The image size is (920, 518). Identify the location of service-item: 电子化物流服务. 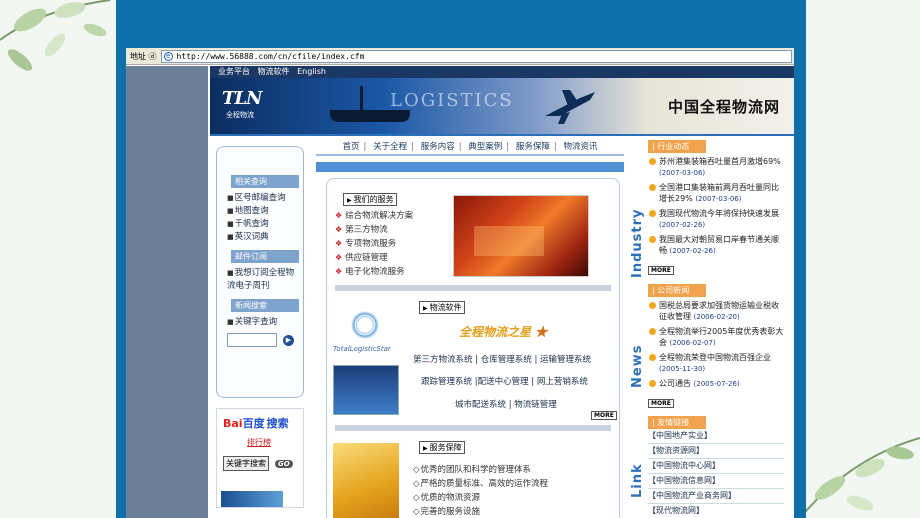
(374, 272).